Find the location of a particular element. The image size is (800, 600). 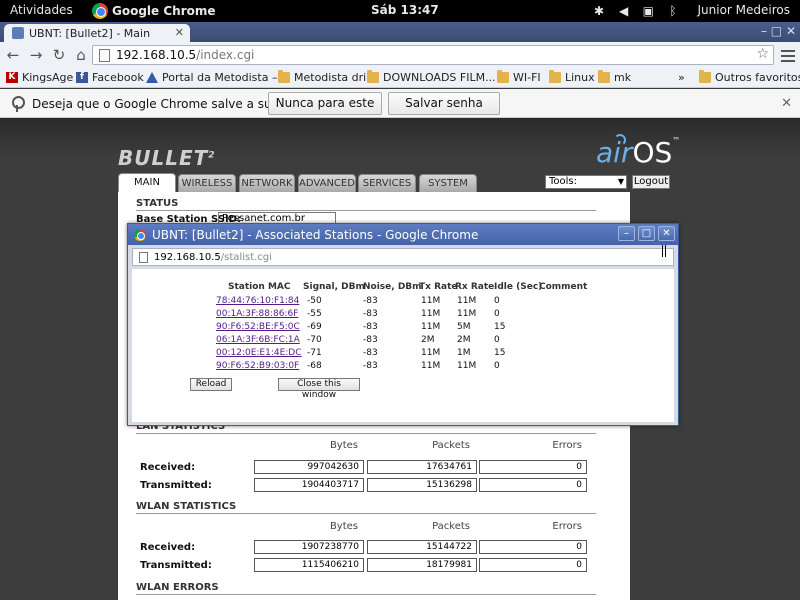

text-cursor-icon is located at coordinates (664, 251).